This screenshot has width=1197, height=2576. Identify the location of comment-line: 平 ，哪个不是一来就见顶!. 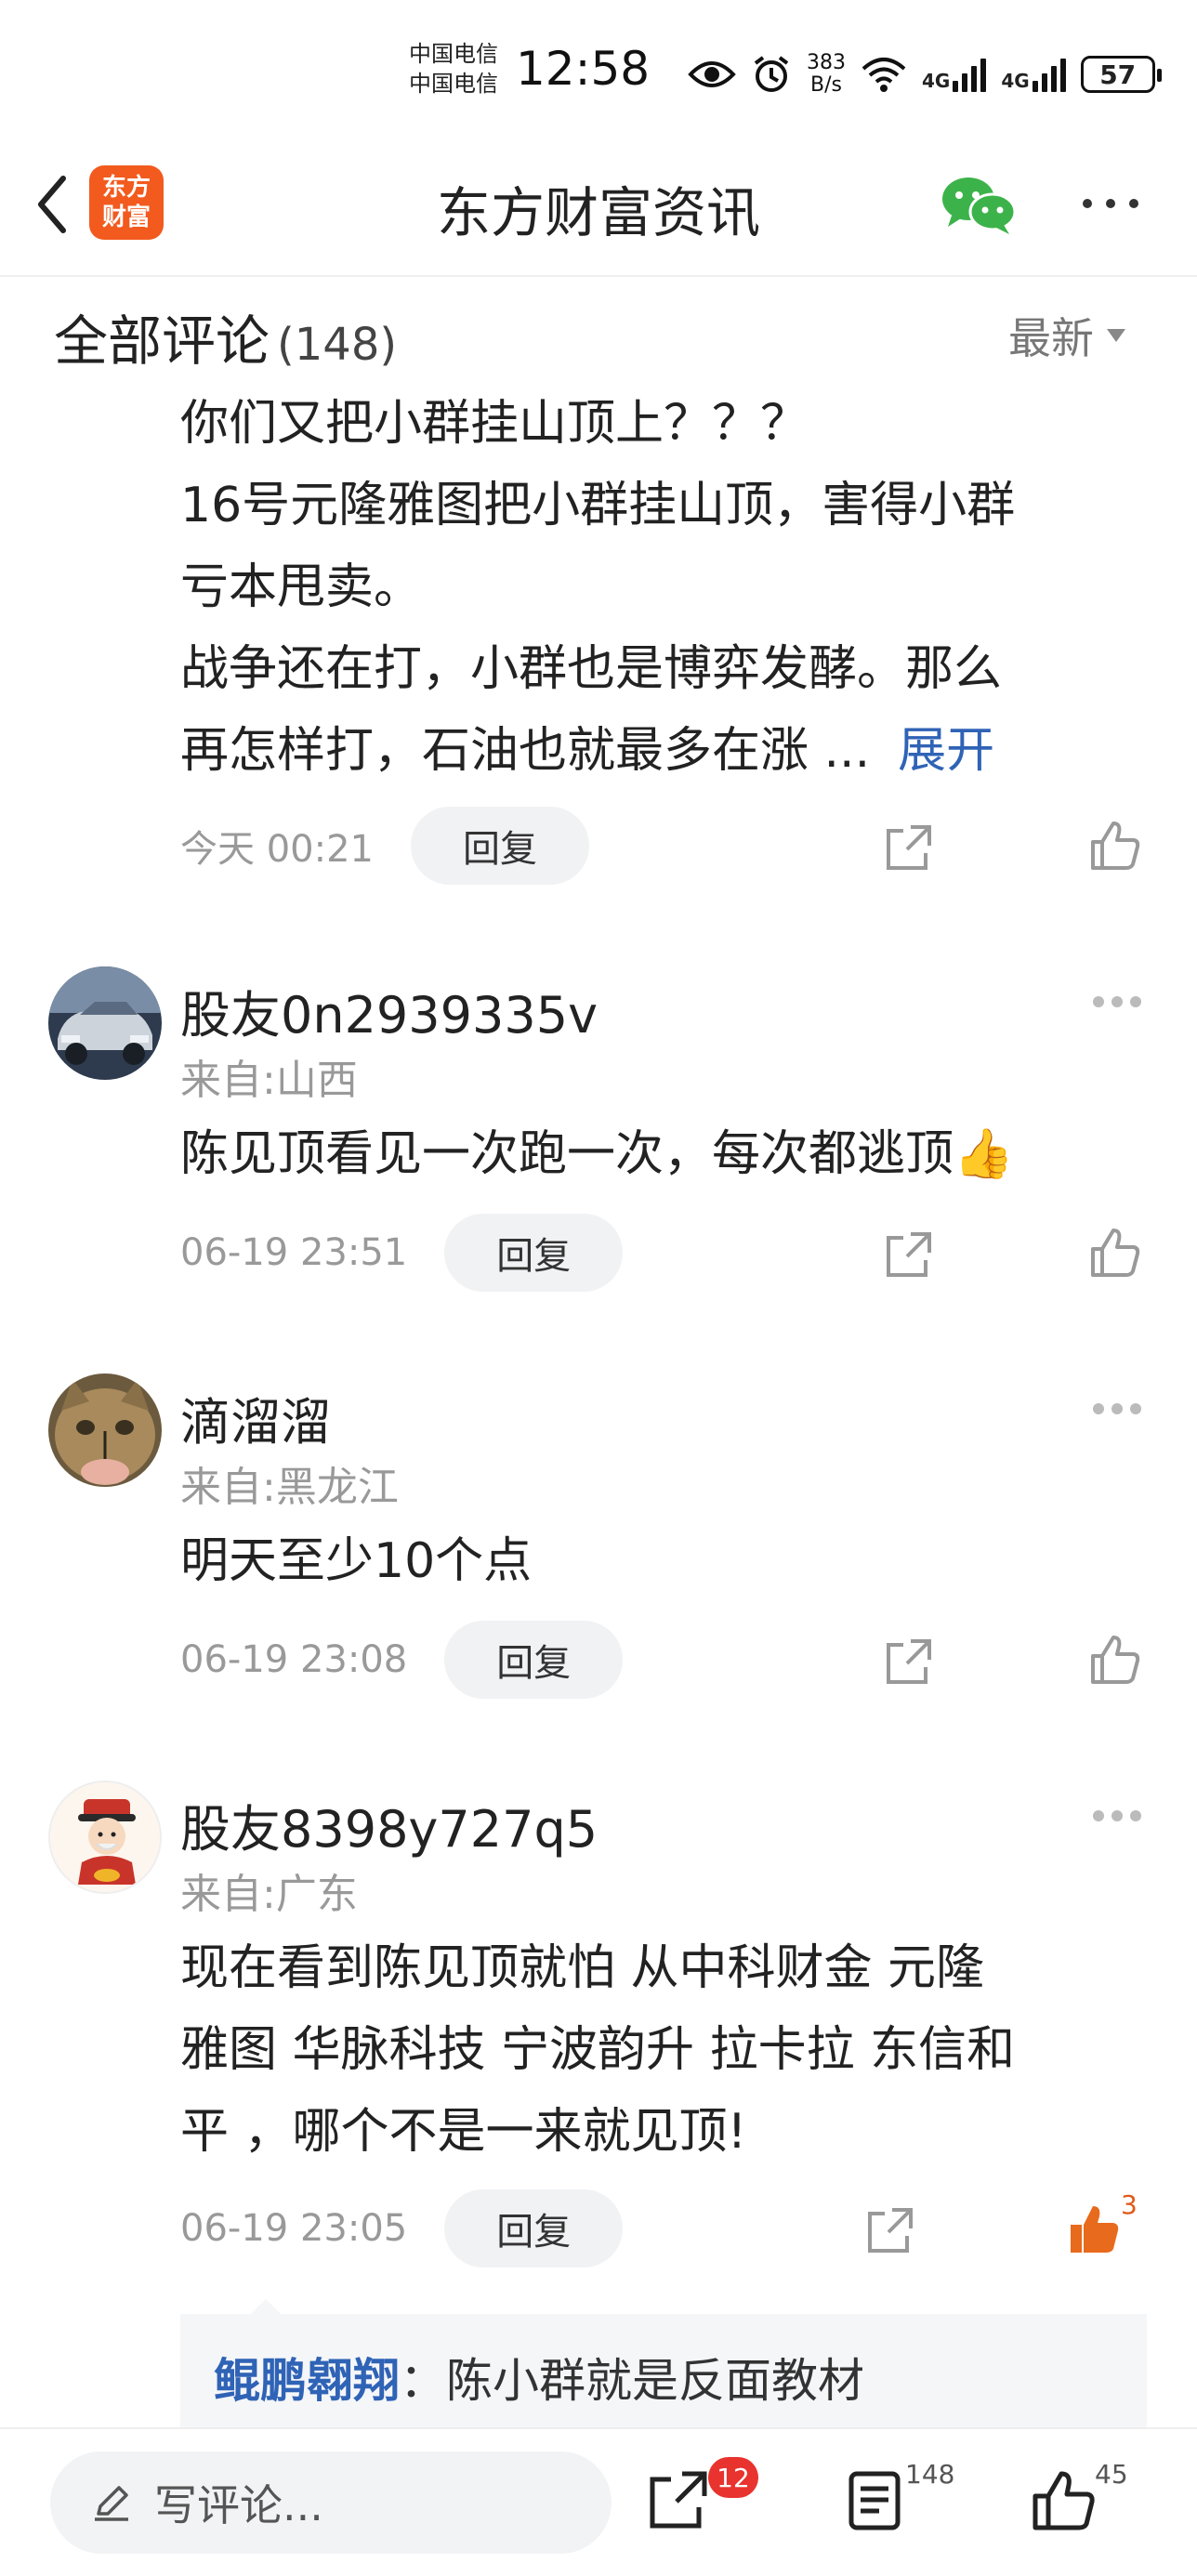
(463, 2132).